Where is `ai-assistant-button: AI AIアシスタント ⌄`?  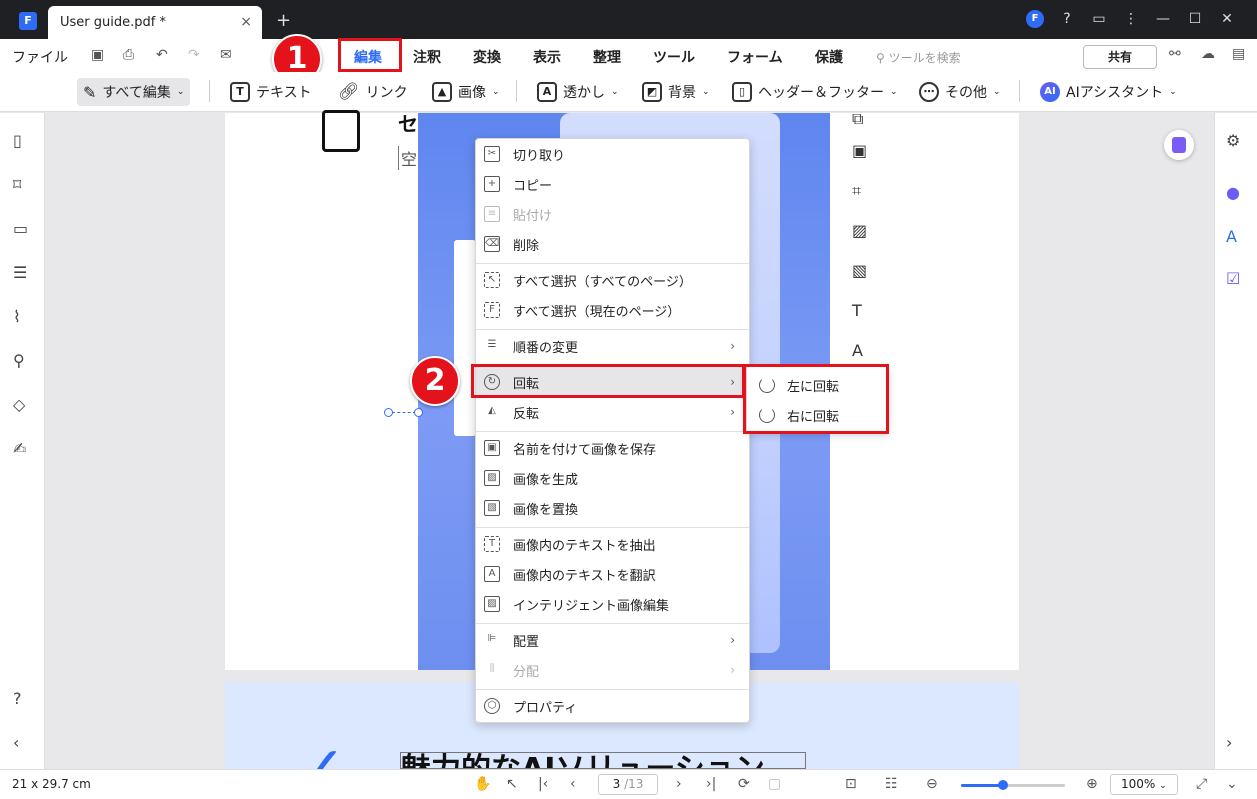 ai-assistant-button: AI AIアシスタント ⌄ is located at coordinates (1108, 92).